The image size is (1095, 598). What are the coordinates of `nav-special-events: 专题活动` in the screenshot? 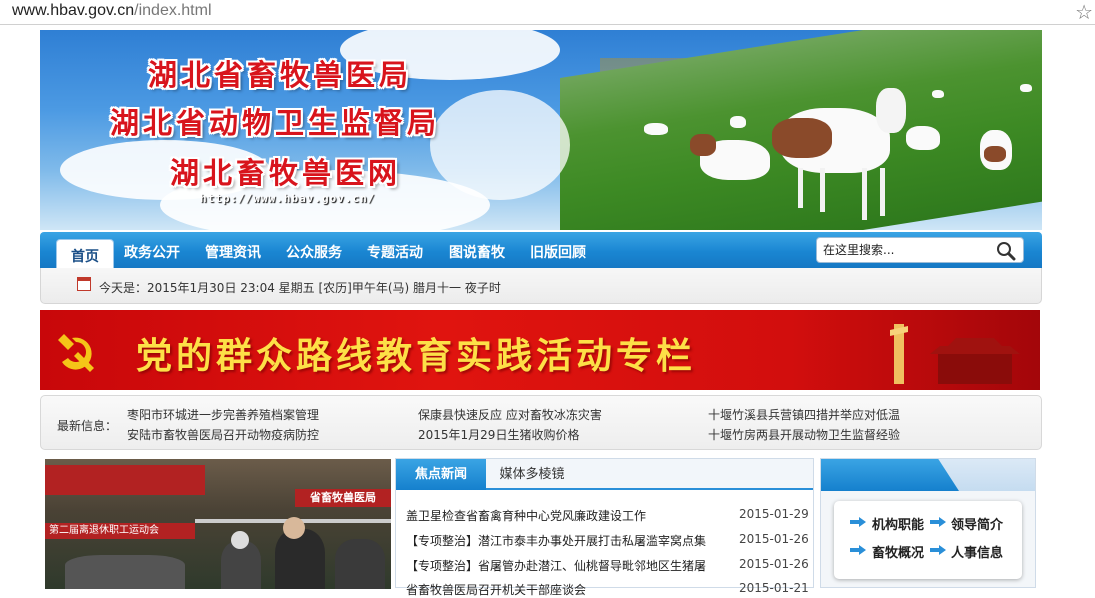 It's located at (395, 252).